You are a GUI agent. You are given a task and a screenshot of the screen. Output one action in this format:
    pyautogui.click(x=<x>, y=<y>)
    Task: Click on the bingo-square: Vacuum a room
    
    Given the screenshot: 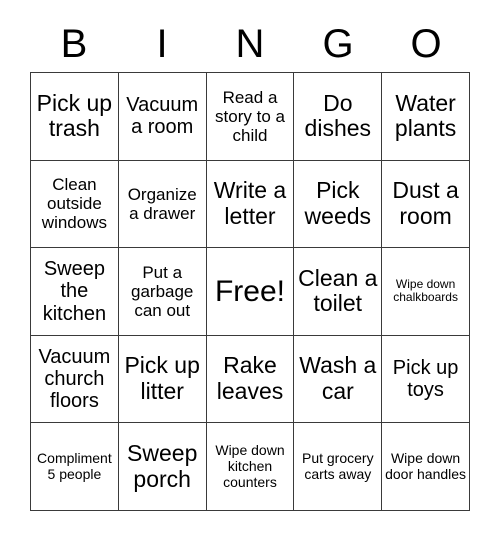 What is the action you would take?
    pyautogui.click(x=162, y=117)
    